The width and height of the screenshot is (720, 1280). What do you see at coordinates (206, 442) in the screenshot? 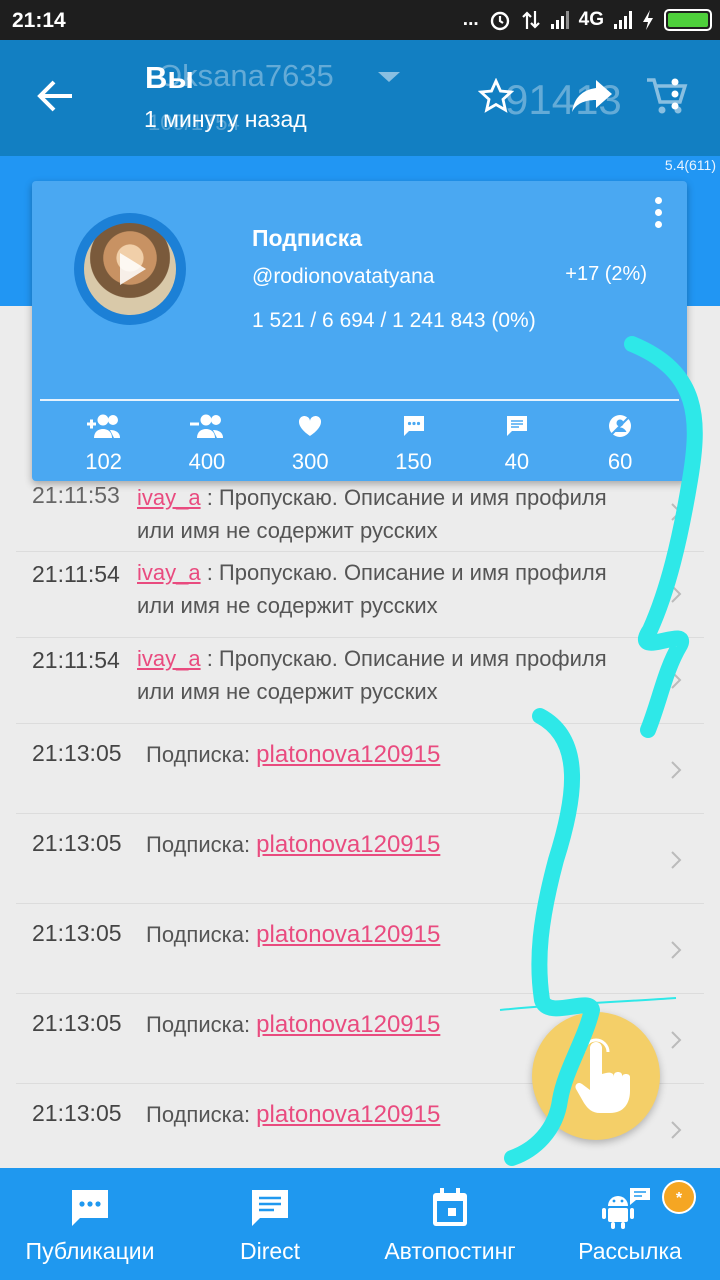
I see `counter-unfollows: 400` at bounding box center [206, 442].